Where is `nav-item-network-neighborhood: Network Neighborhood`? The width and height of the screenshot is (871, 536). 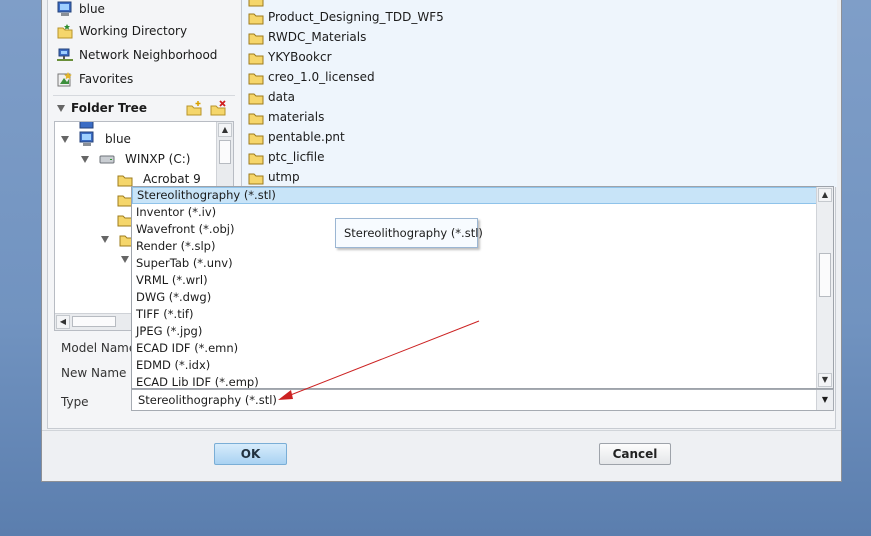 nav-item-network-neighborhood: Network Neighborhood is located at coordinates (137, 55).